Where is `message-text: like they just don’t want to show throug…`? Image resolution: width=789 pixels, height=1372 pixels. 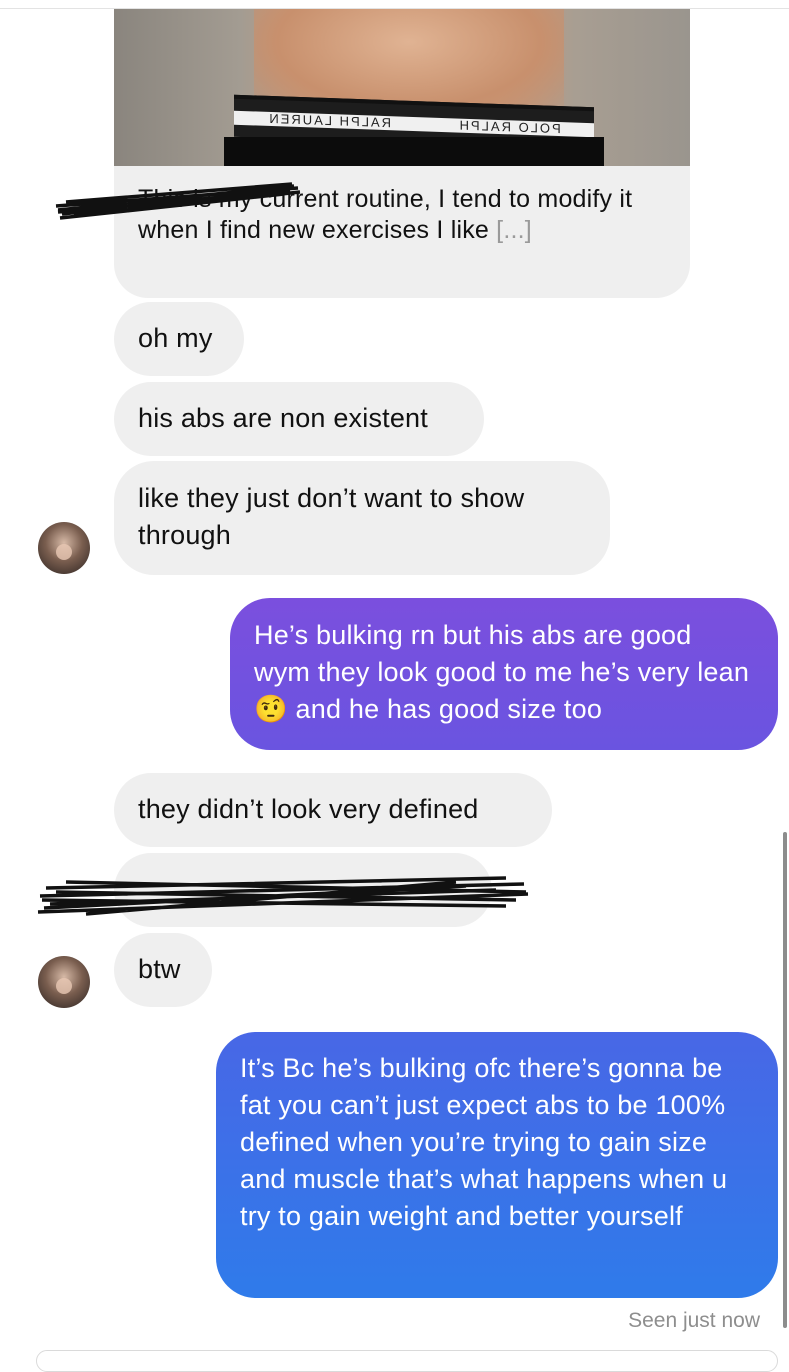 message-text: like they just don’t want to show throug… is located at coordinates (331, 516).